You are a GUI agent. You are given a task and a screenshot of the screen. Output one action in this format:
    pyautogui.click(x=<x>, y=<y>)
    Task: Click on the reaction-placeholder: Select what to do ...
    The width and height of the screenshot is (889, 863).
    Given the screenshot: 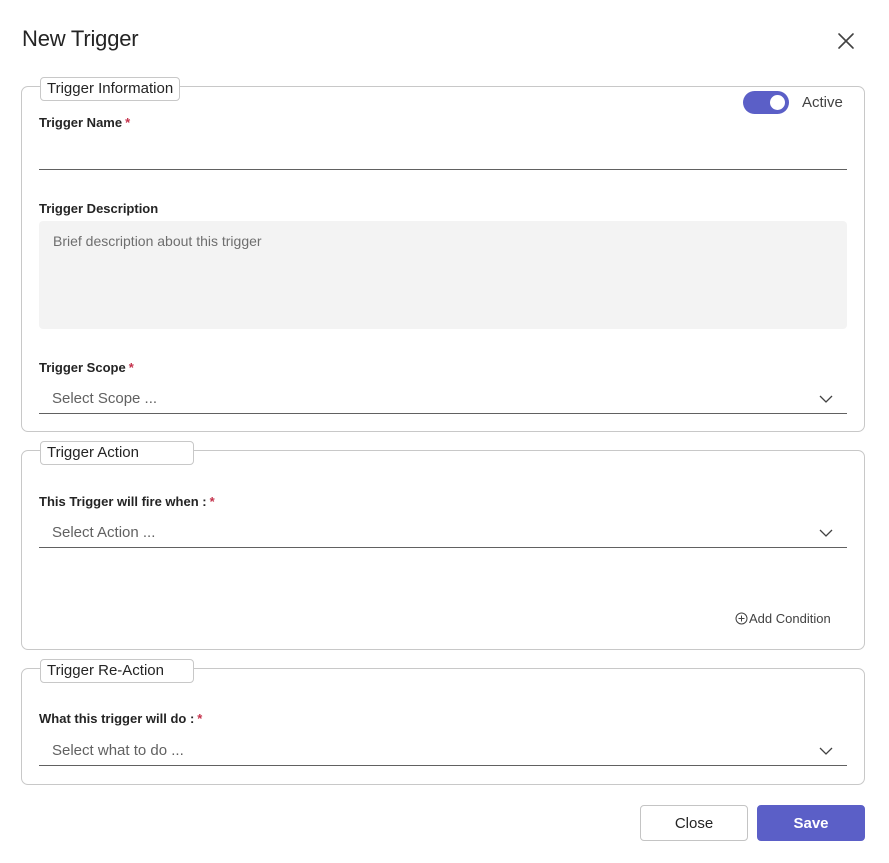 What is the action you would take?
    pyautogui.click(x=118, y=750)
    